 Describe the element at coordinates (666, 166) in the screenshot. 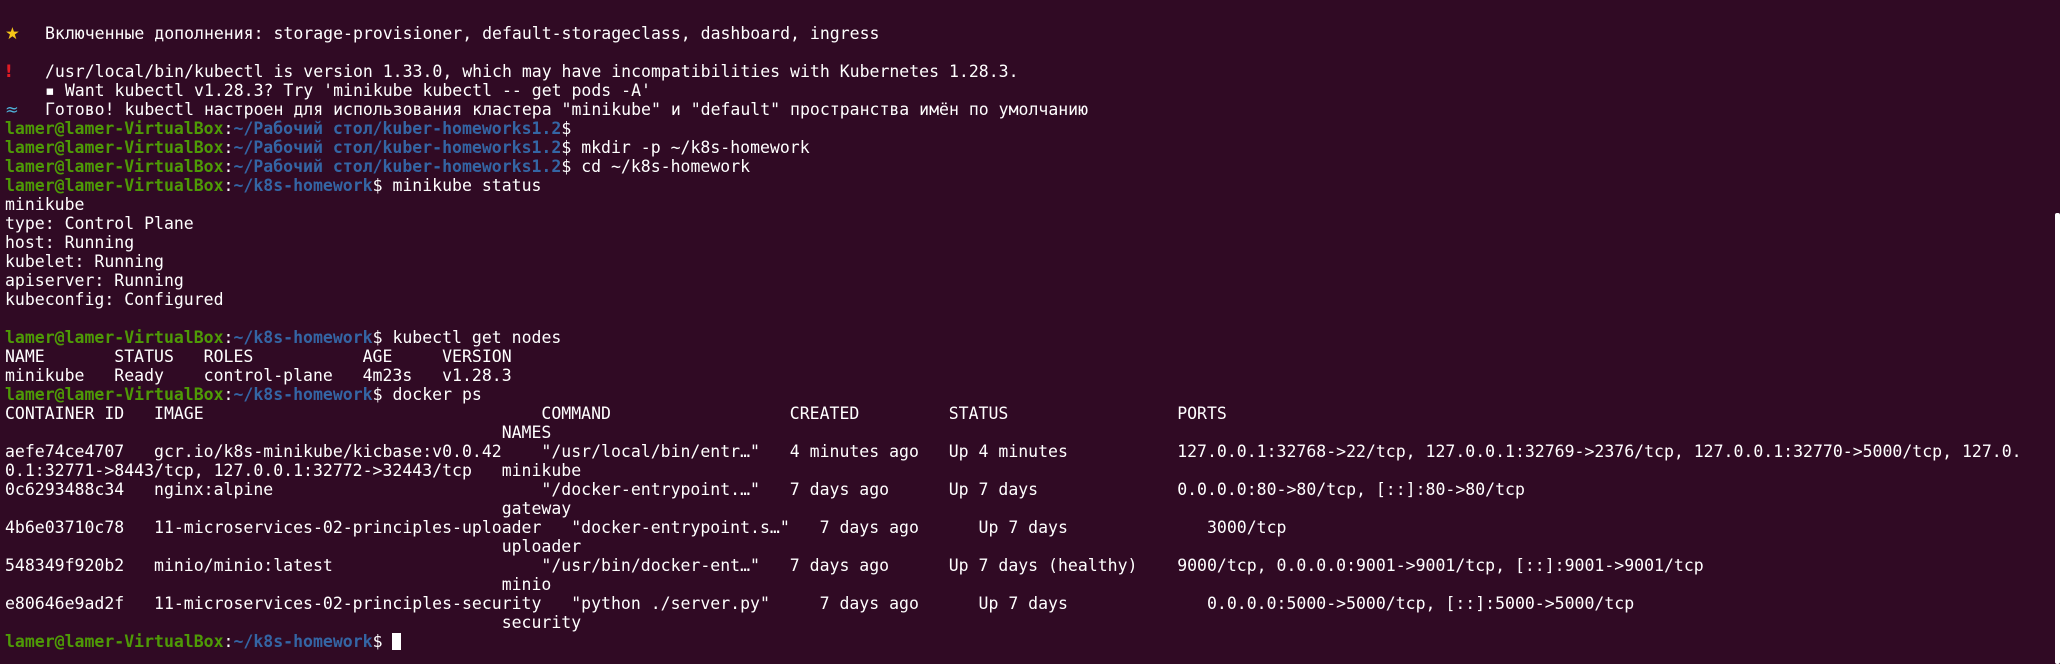

I see `command-text: cd ~/k8s-homework` at that location.